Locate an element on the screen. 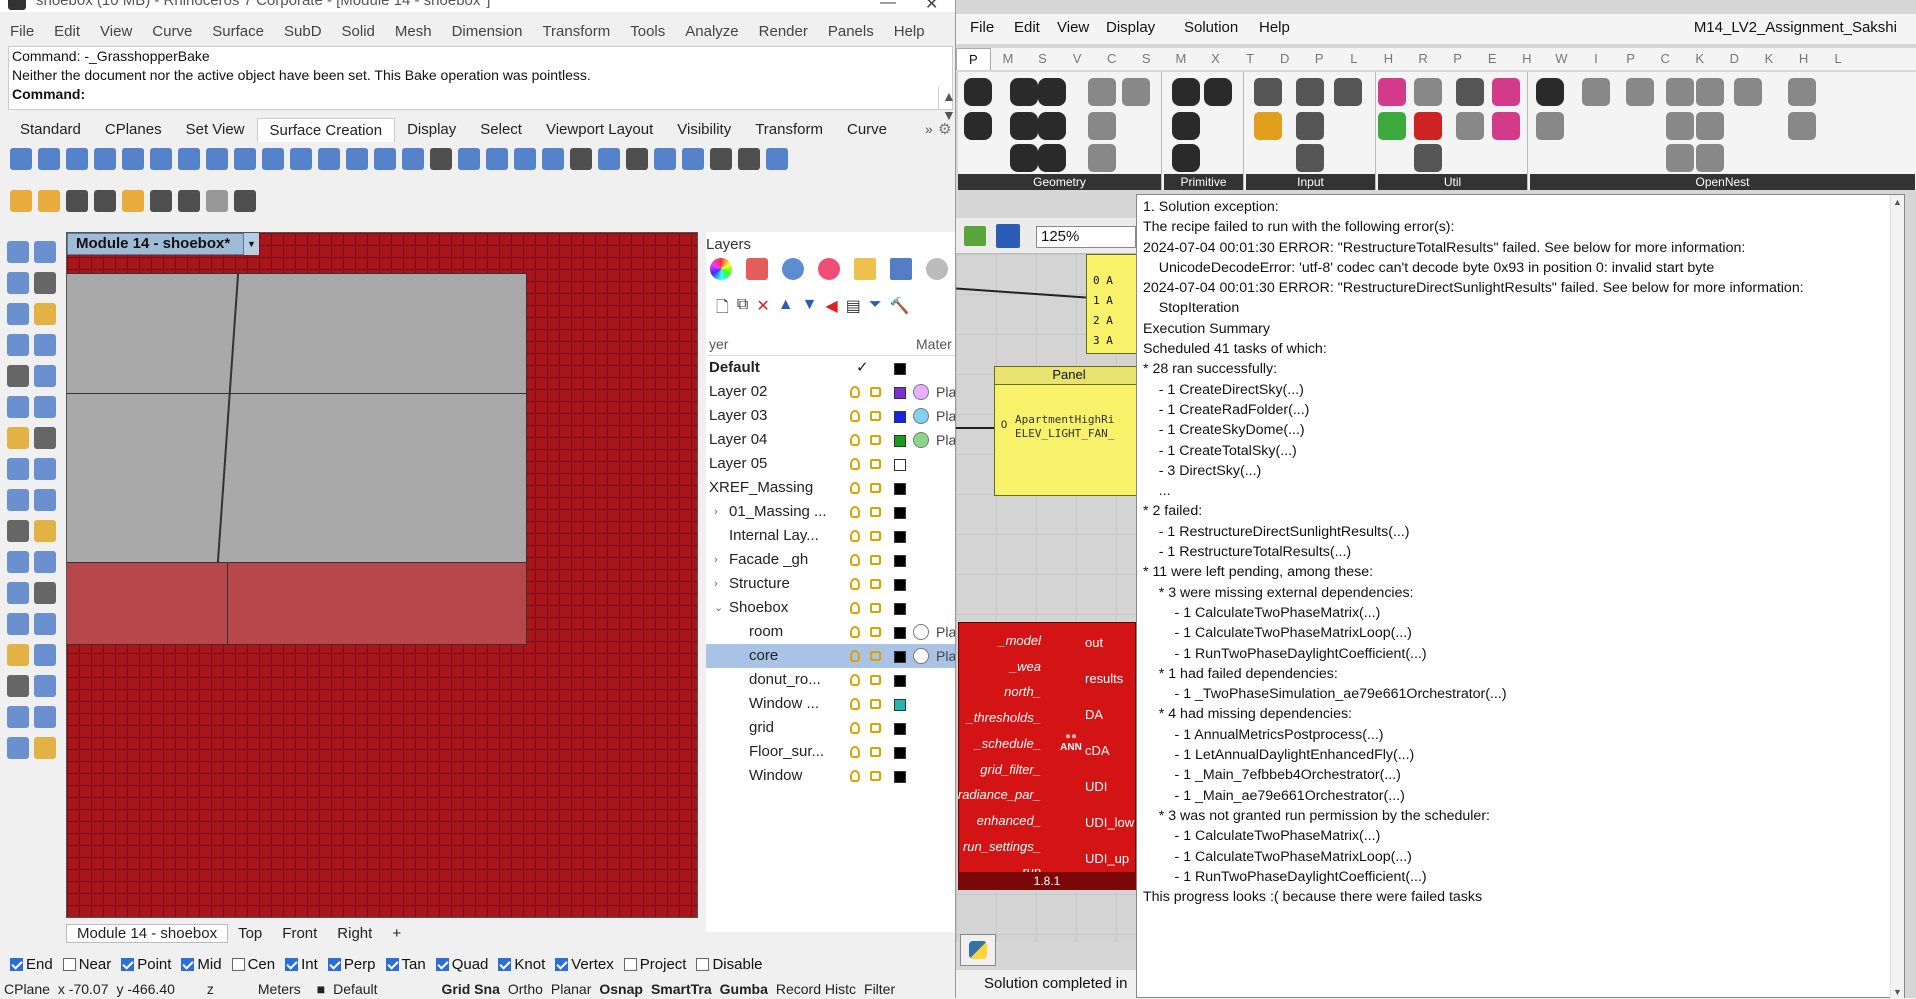 This screenshot has width=1916, height=999. status-toggle: Ortho is located at coordinates (525, 989).